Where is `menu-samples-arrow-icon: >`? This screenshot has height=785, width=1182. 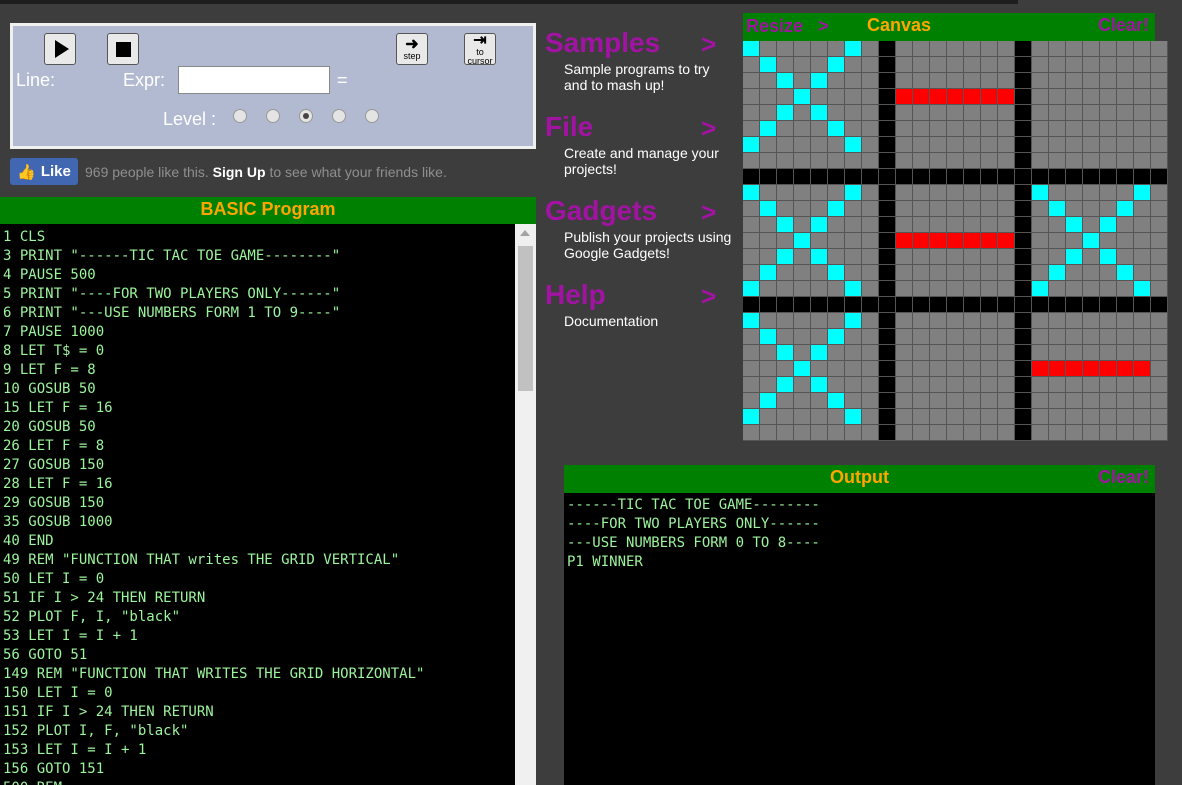
menu-samples-arrow-icon: > is located at coordinates (708, 44).